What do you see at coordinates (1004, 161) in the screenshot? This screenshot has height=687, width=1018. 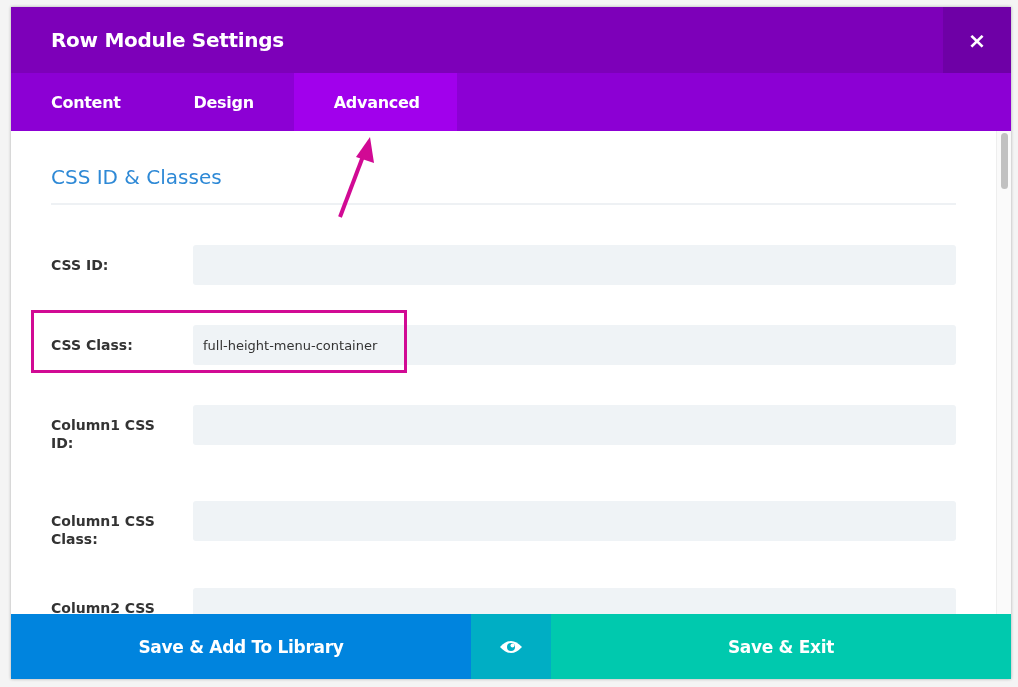 I see `scrollbar-thumb` at bounding box center [1004, 161].